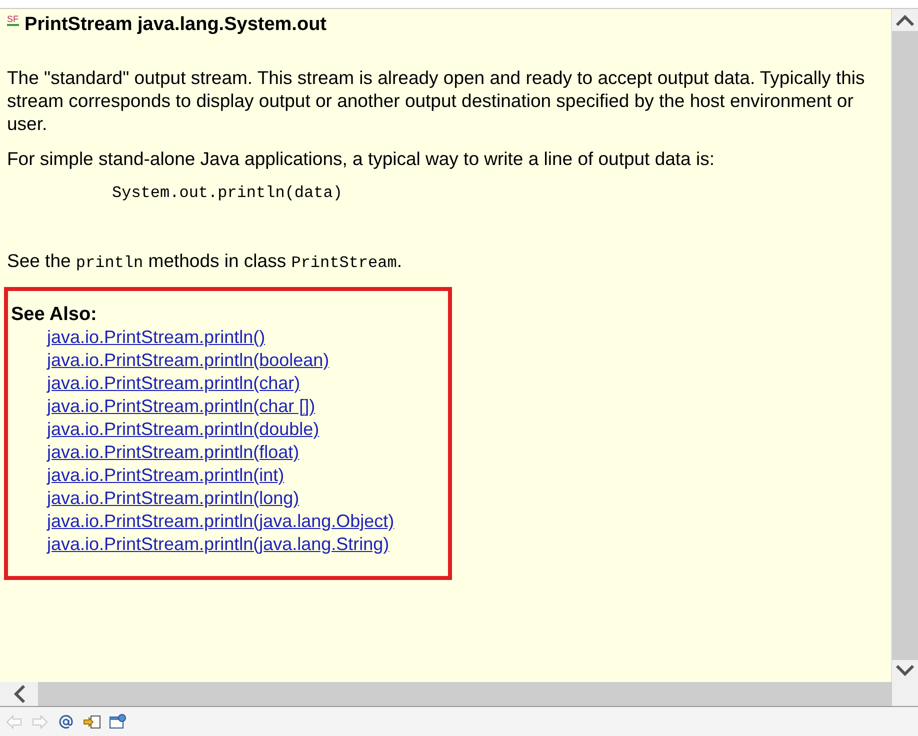 The image size is (918, 736). What do you see at coordinates (436, 100) in the screenshot?
I see `description-text: The "standard" output stream. This stream is already open and ready to accept output data. Typically this stream corresponds to display output or another output destination specified by the host environment or user.` at bounding box center [436, 100].